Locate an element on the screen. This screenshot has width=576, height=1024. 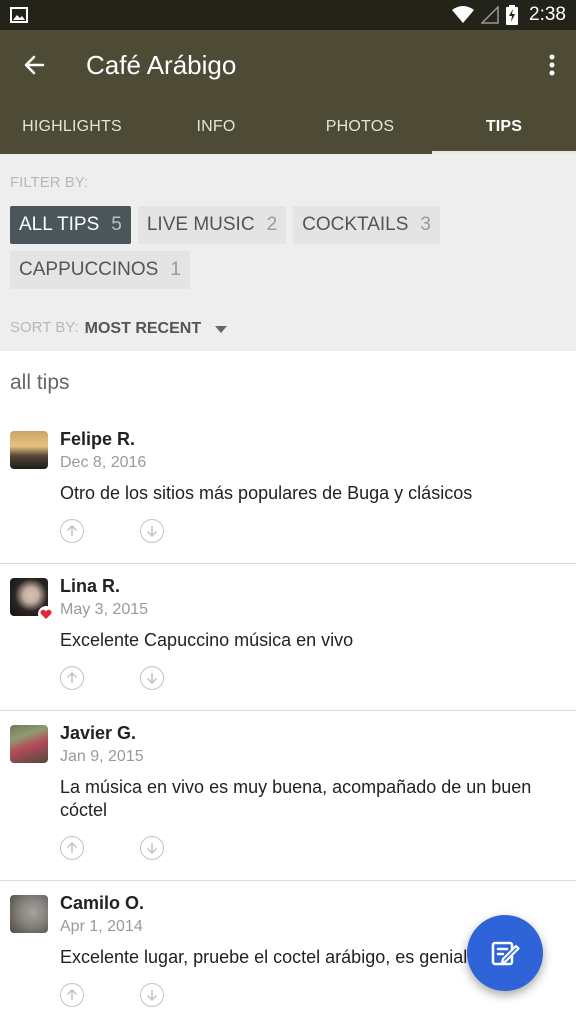
sort-label: SORT BY: is located at coordinates (44, 327).